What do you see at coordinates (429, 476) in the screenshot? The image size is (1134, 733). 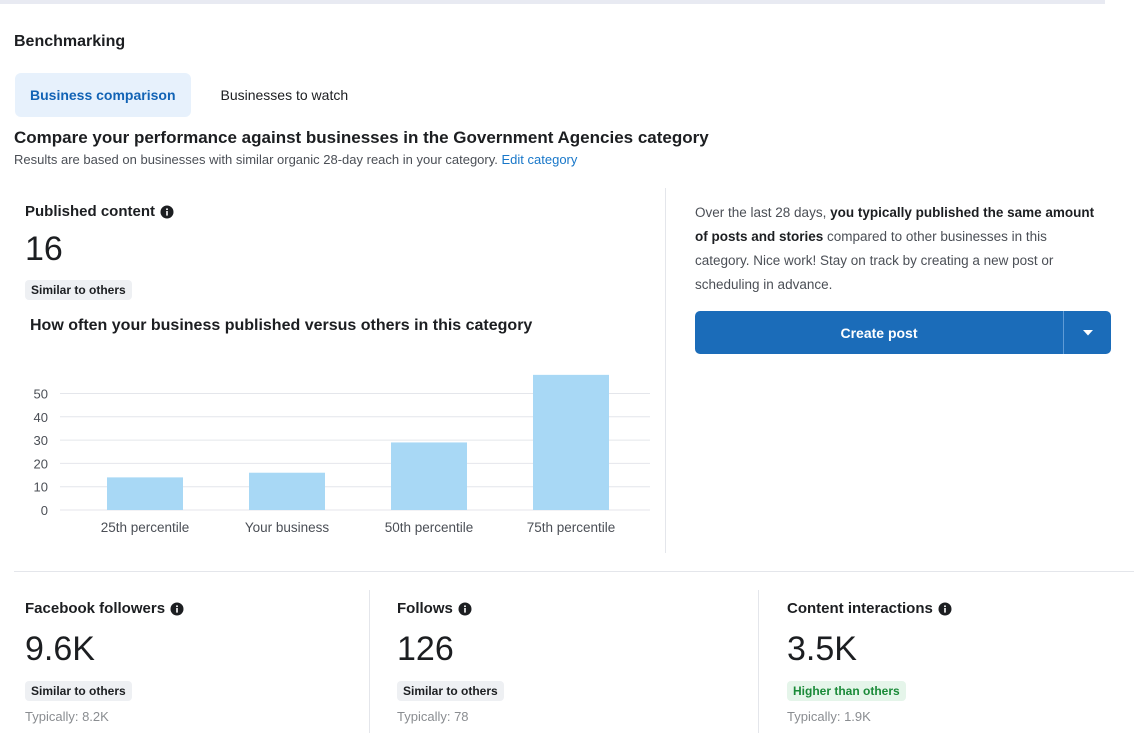 I see `bar-50th-percentile` at bounding box center [429, 476].